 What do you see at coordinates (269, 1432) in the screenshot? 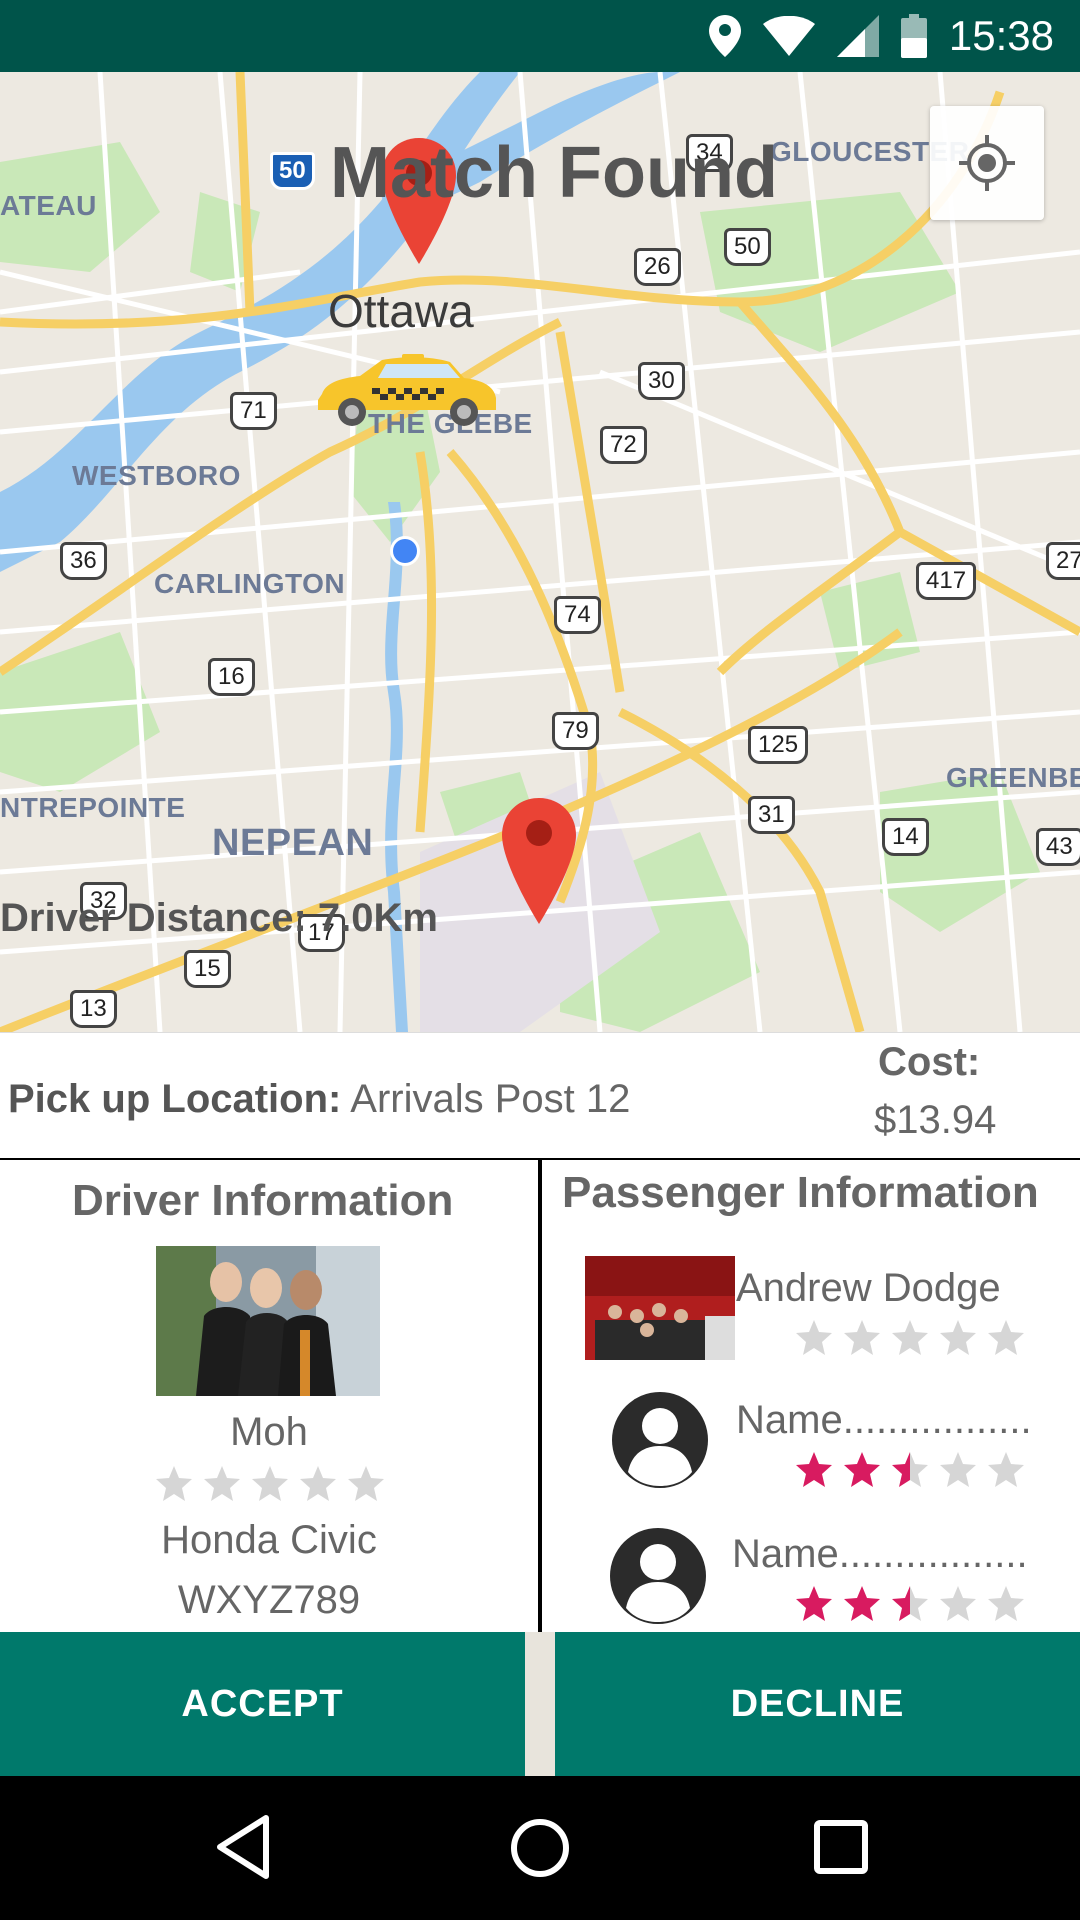
I see `driver-name: Moh` at bounding box center [269, 1432].